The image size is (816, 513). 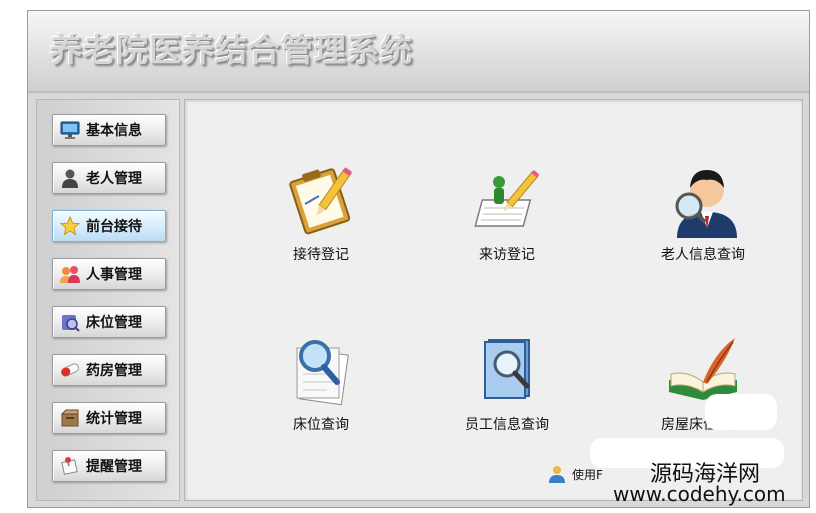 I want to click on sidebar: 基本信息 老人管理 前台接待 人事管理 床位管理 药房管理 统计管理 提醒管理, so click(x=108, y=300).